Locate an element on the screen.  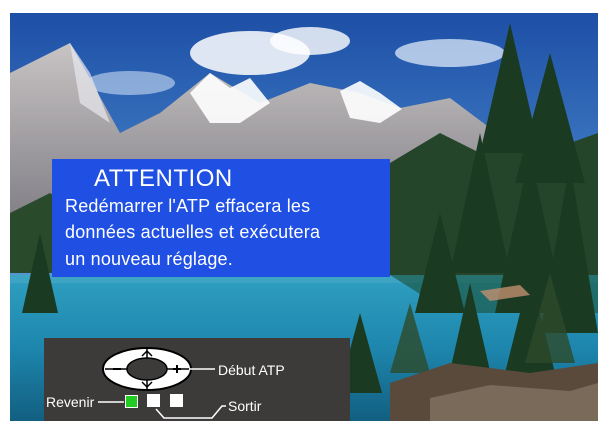
exit-label: Sortir is located at coordinates (245, 406).